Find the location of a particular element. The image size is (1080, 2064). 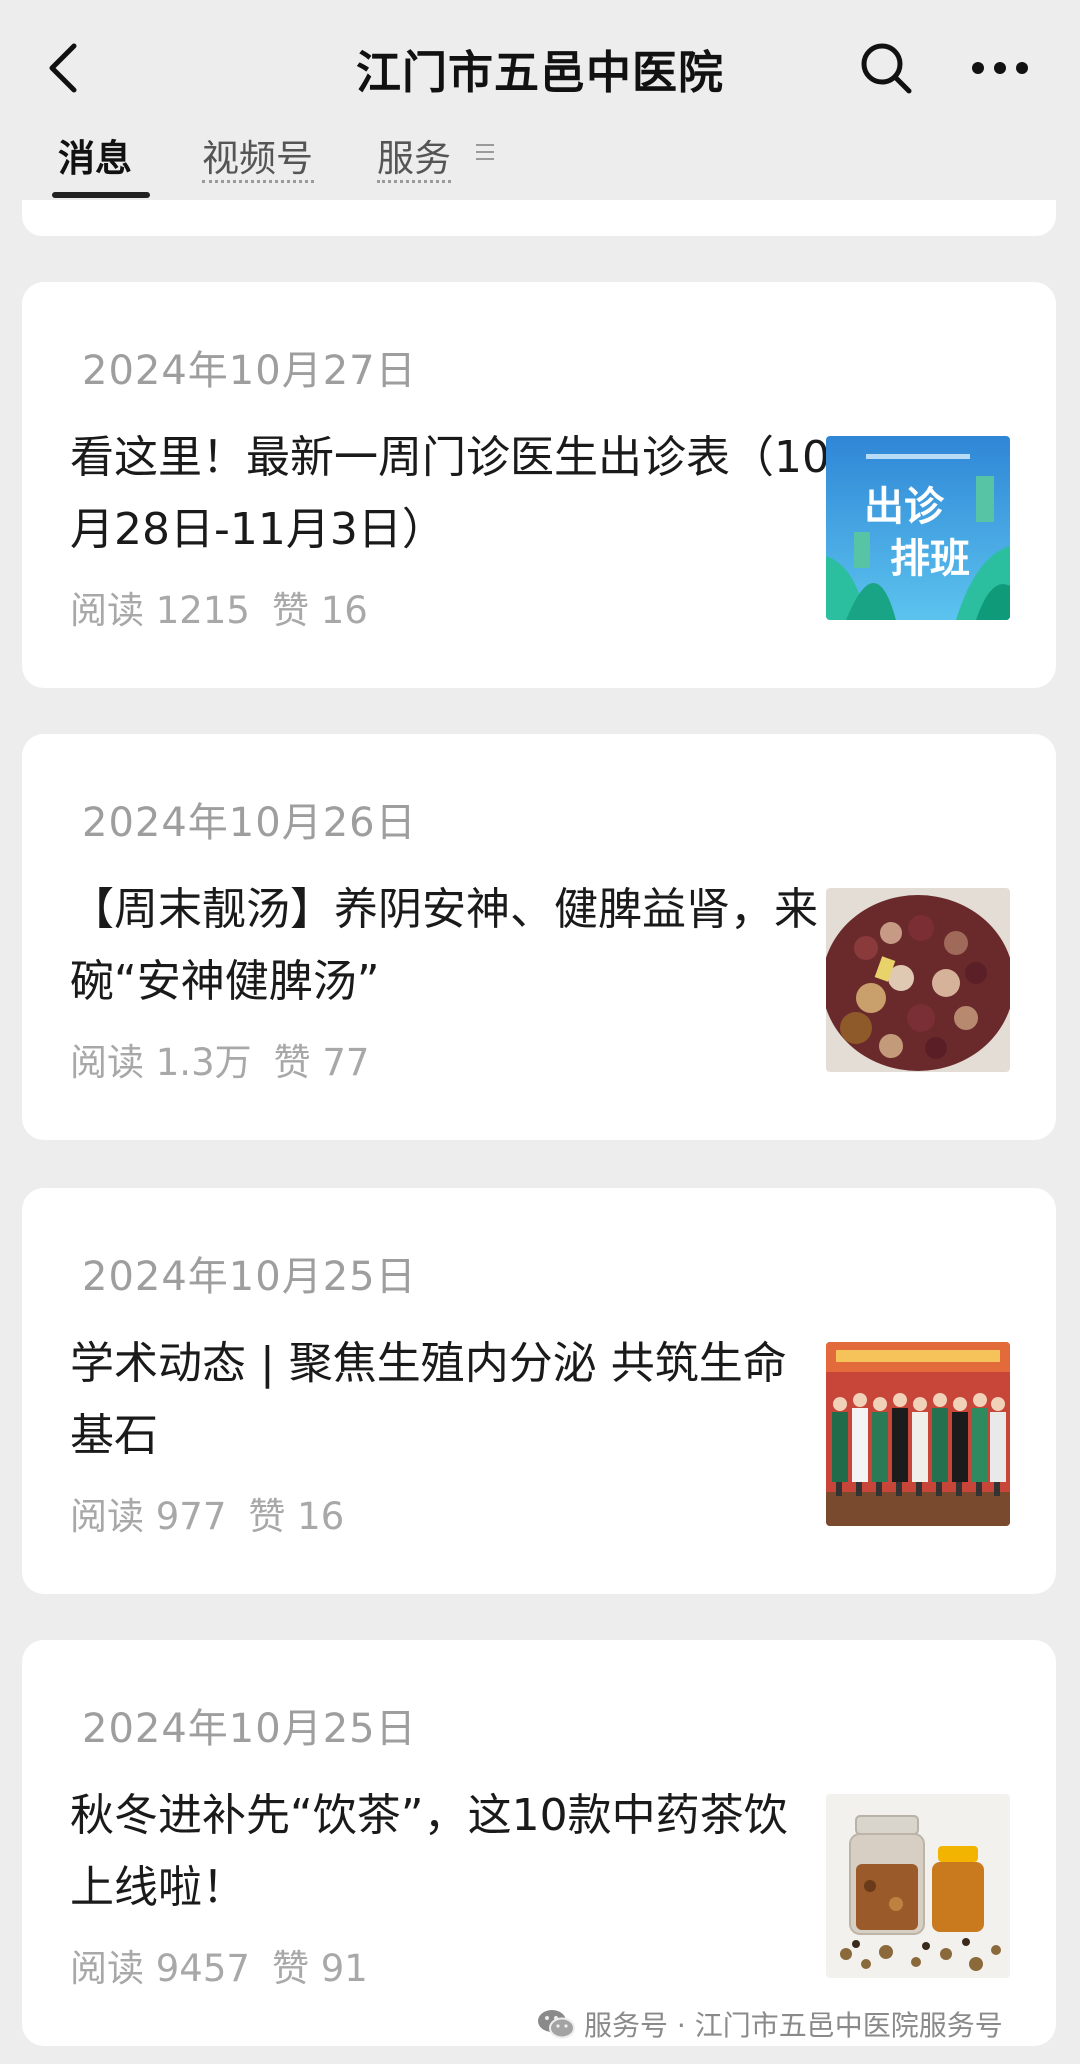

menu-lines-icon is located at coordinates (485, 152).